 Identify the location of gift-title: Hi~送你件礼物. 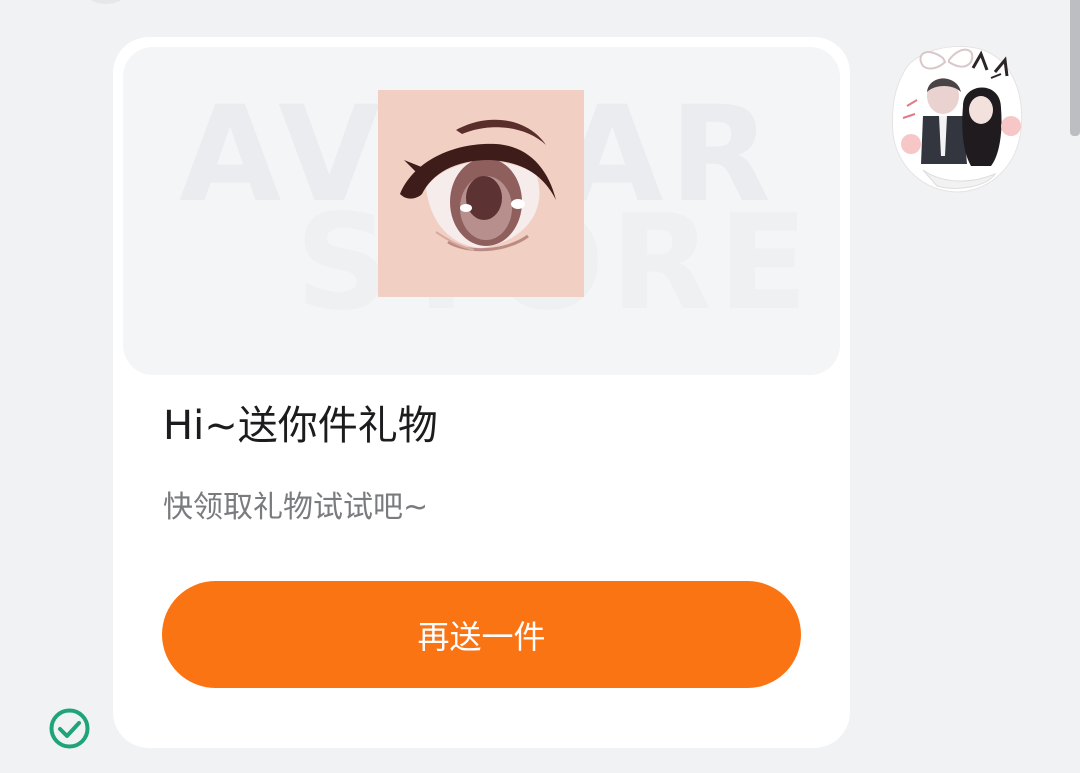
(300, 426).